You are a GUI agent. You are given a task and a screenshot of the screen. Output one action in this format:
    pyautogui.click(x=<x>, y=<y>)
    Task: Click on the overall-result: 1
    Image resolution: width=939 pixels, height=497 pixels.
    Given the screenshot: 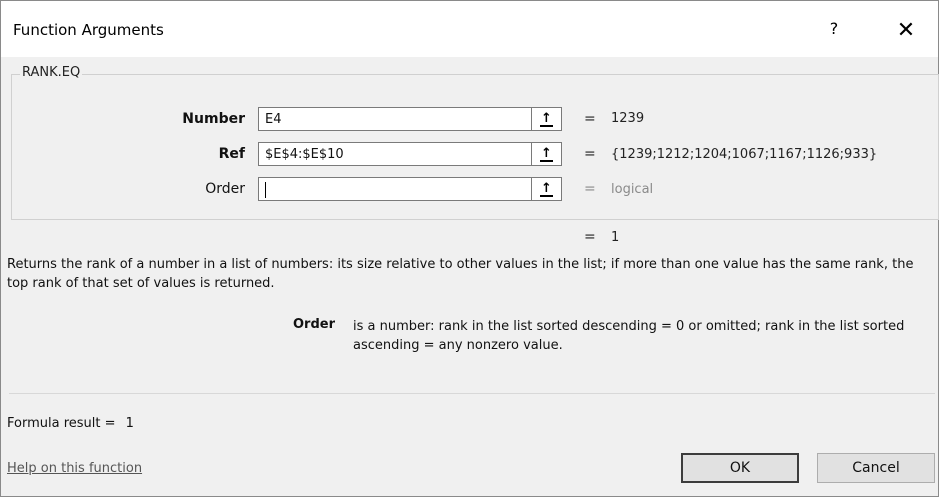 What is the action you would take?
    pyautogui.click(x=615, y=237)
    